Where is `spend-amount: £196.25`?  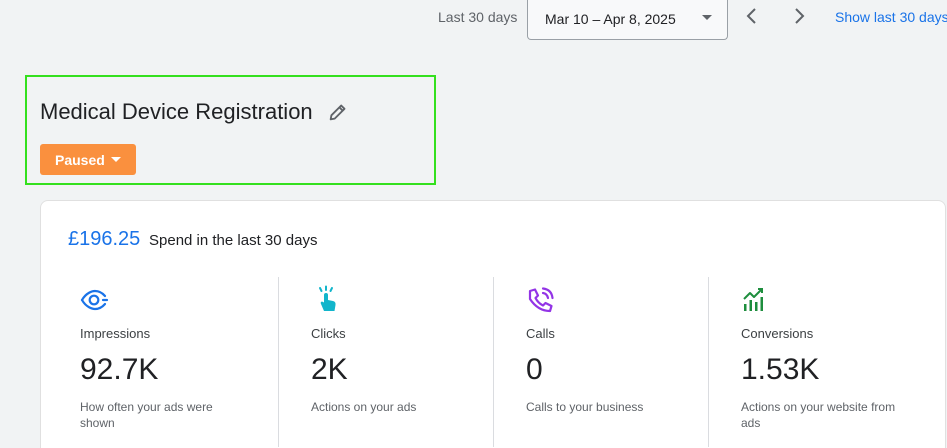 spend-amount: £196.25 is located at coordinates (104, 239).